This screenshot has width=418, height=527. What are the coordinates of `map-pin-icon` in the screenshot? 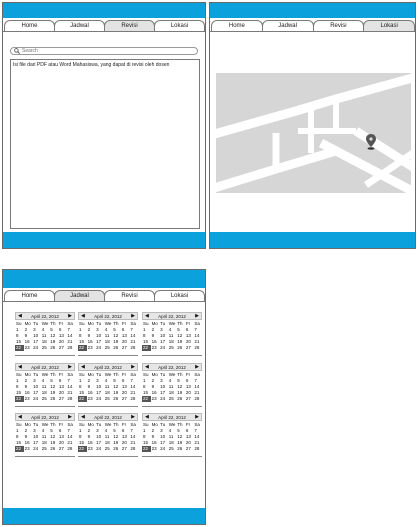 It's located at (371, 142).